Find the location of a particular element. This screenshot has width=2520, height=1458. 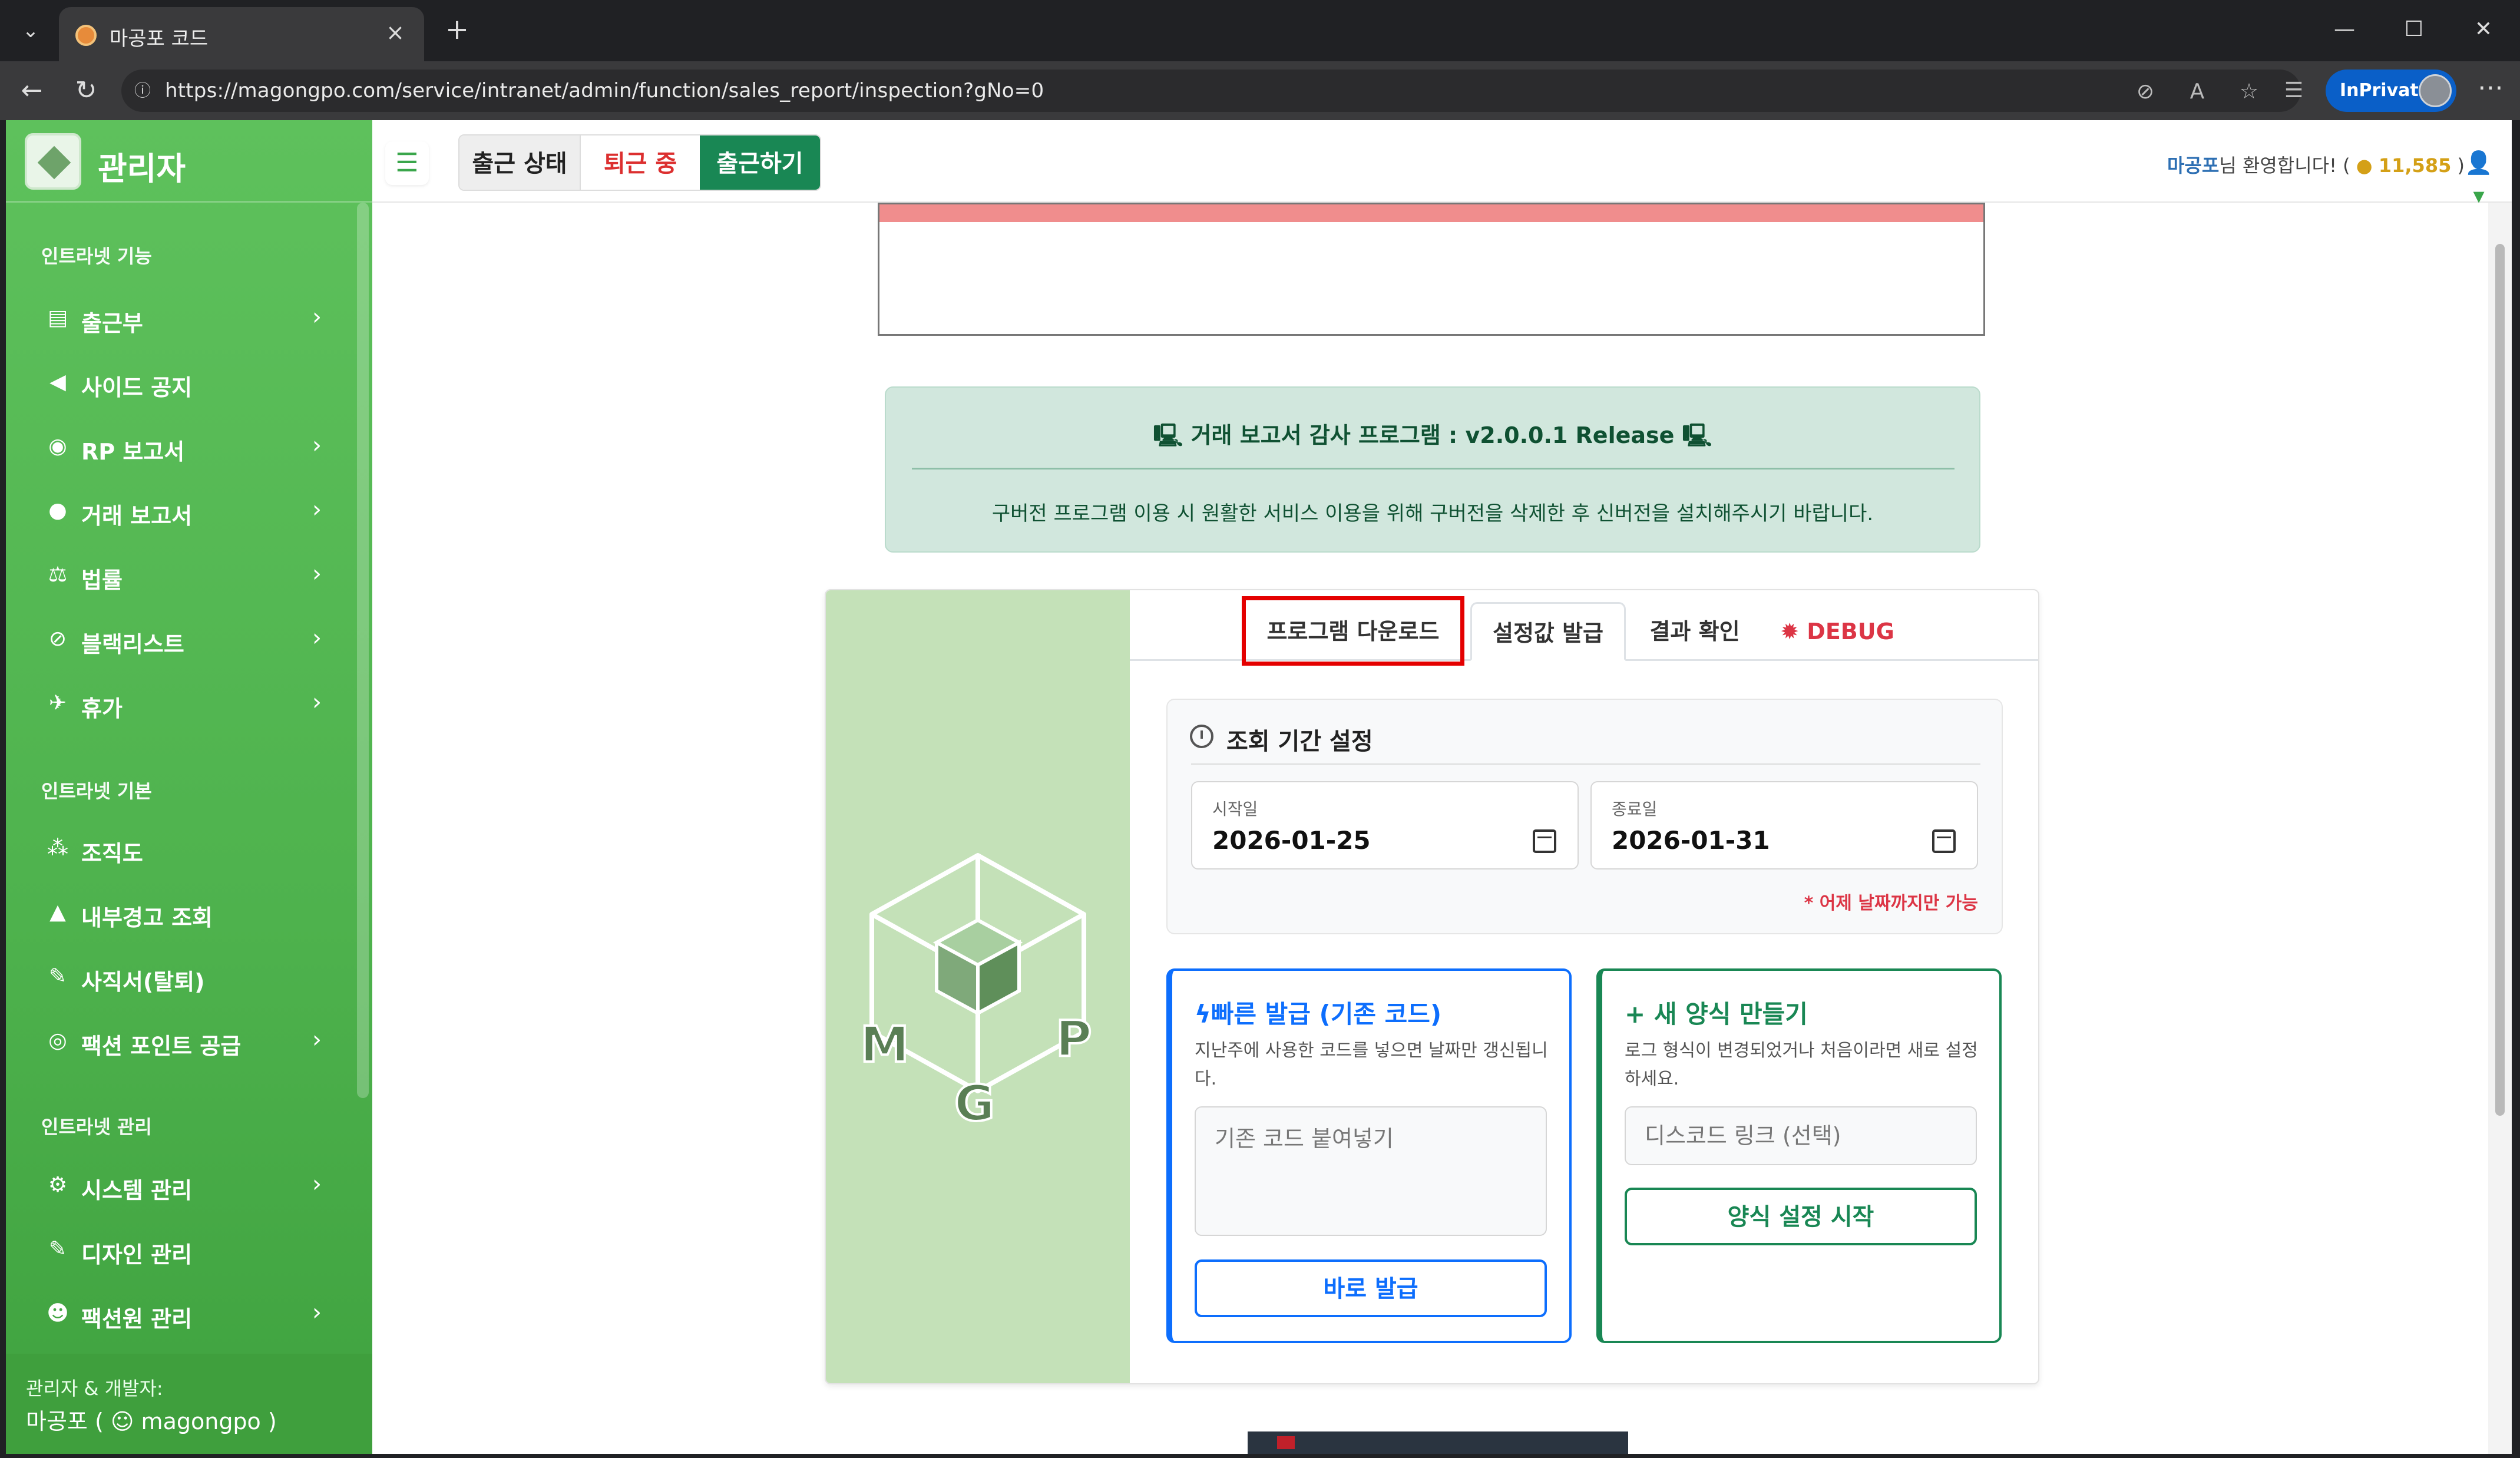

scale-icon: ⚖ is located at coordinates (58, 575).